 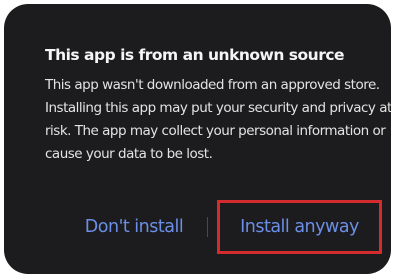 What do you see at coordinates (299, 227) in the screenshot?
I see `install-anyway-button: Install anyway` at bounding box center [299, 227].